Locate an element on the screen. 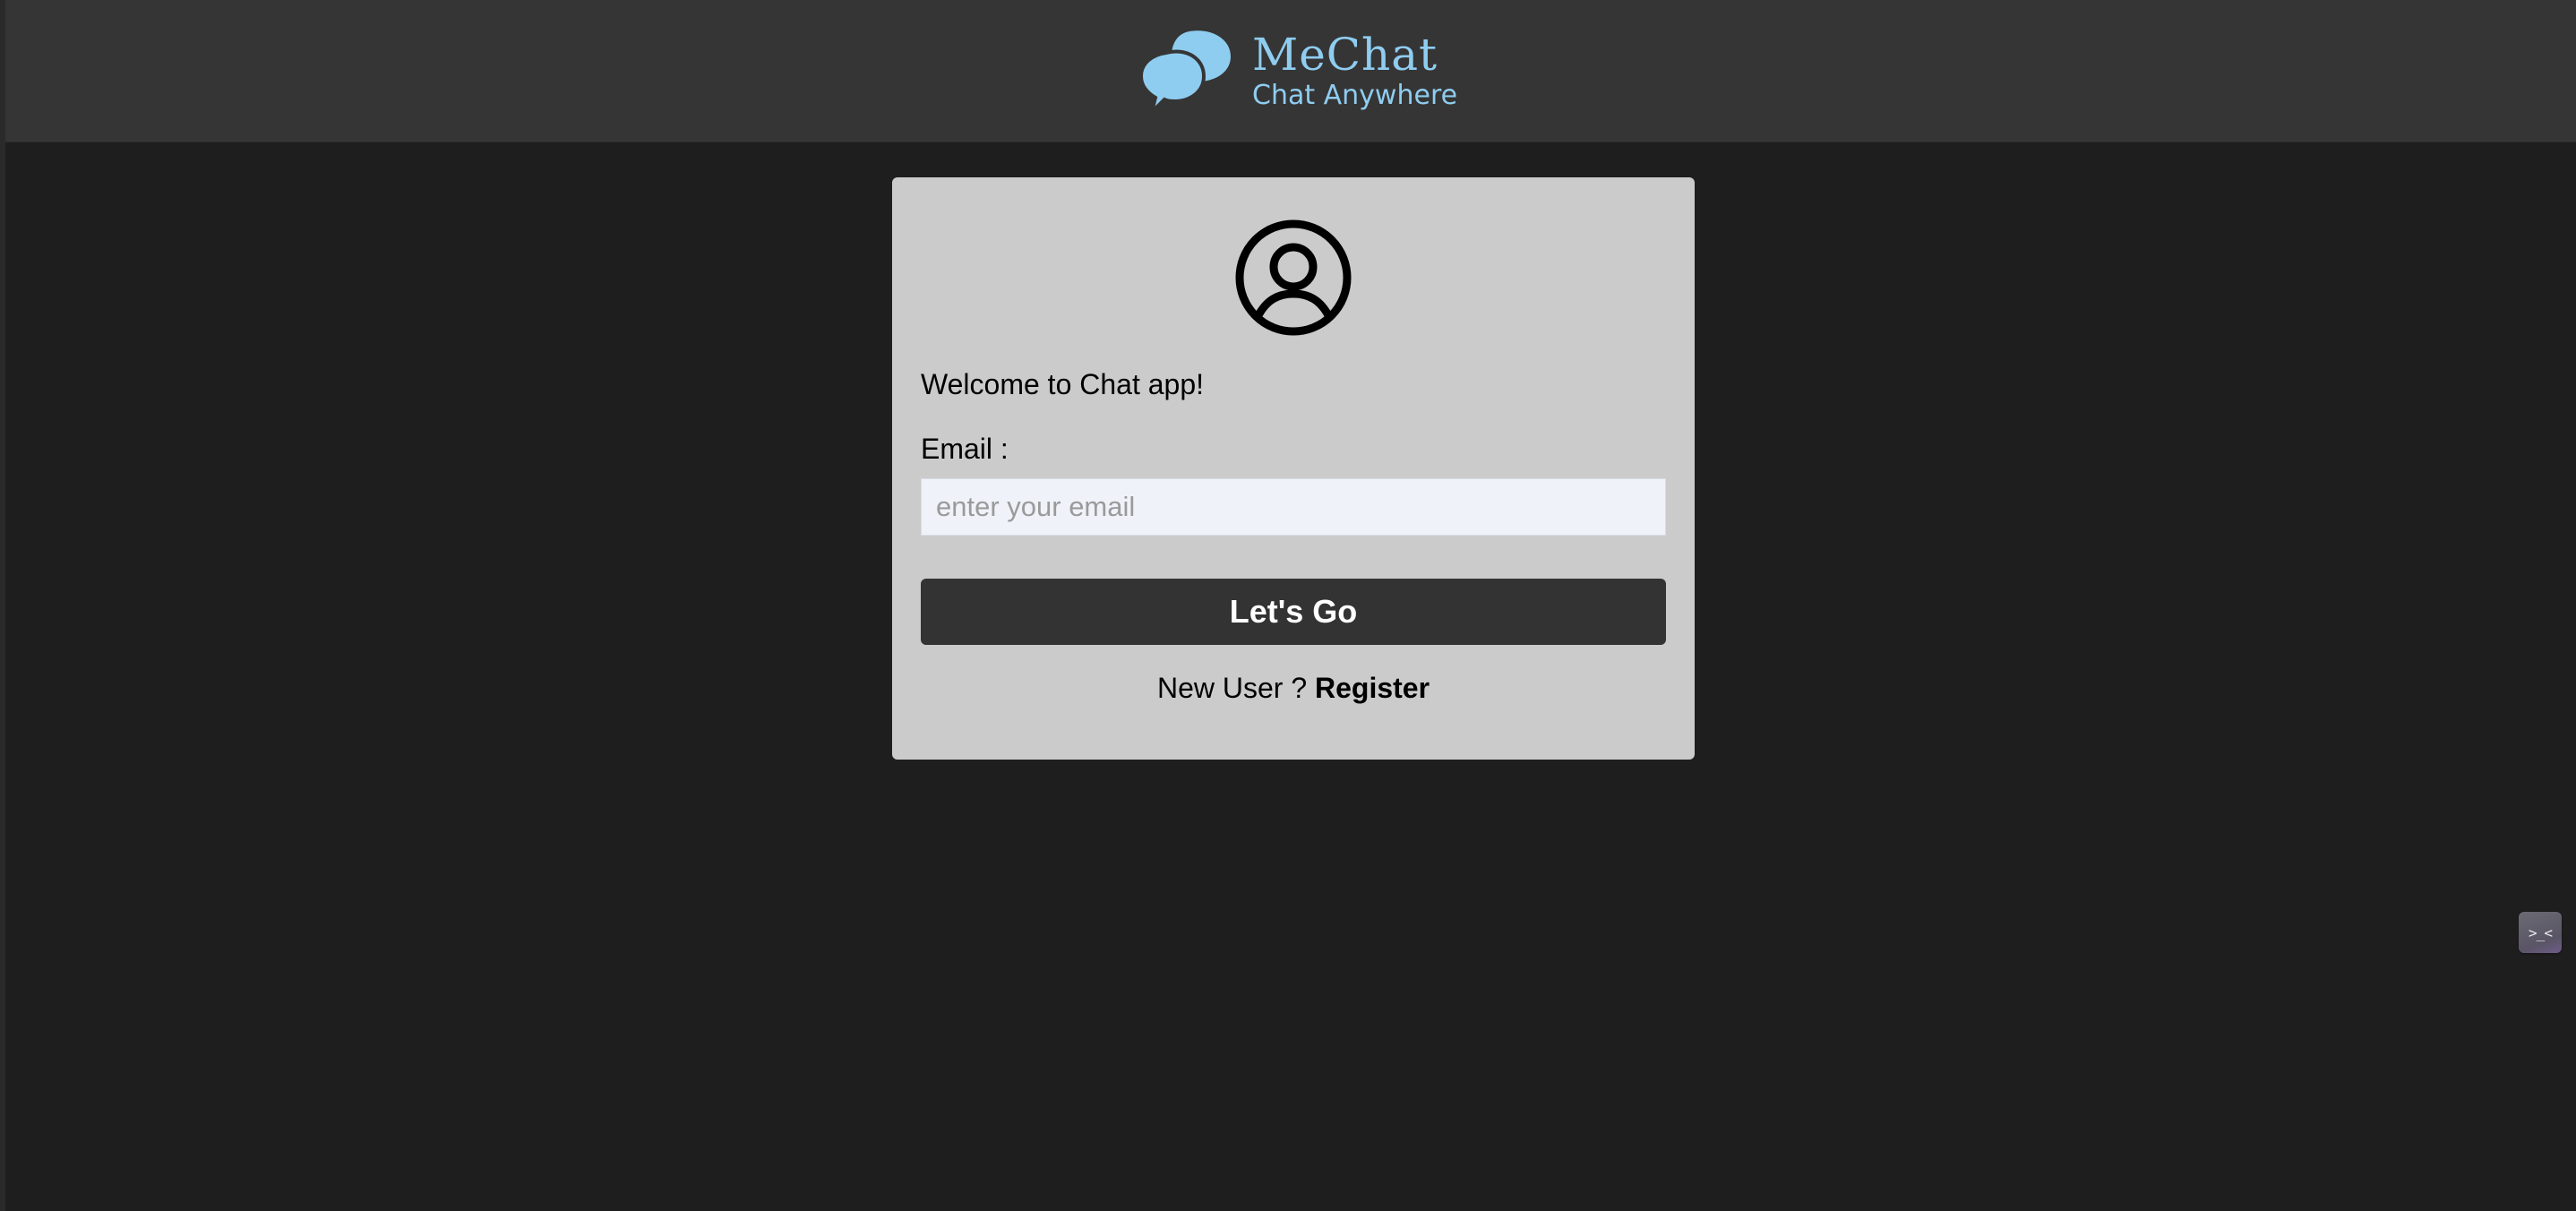  lets-go-button: Let's Go is located at coordinates (1293, 612).